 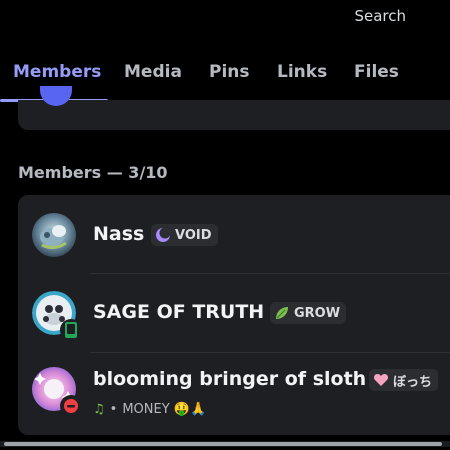 I want to click on device-status, so click(x=71, y=330).